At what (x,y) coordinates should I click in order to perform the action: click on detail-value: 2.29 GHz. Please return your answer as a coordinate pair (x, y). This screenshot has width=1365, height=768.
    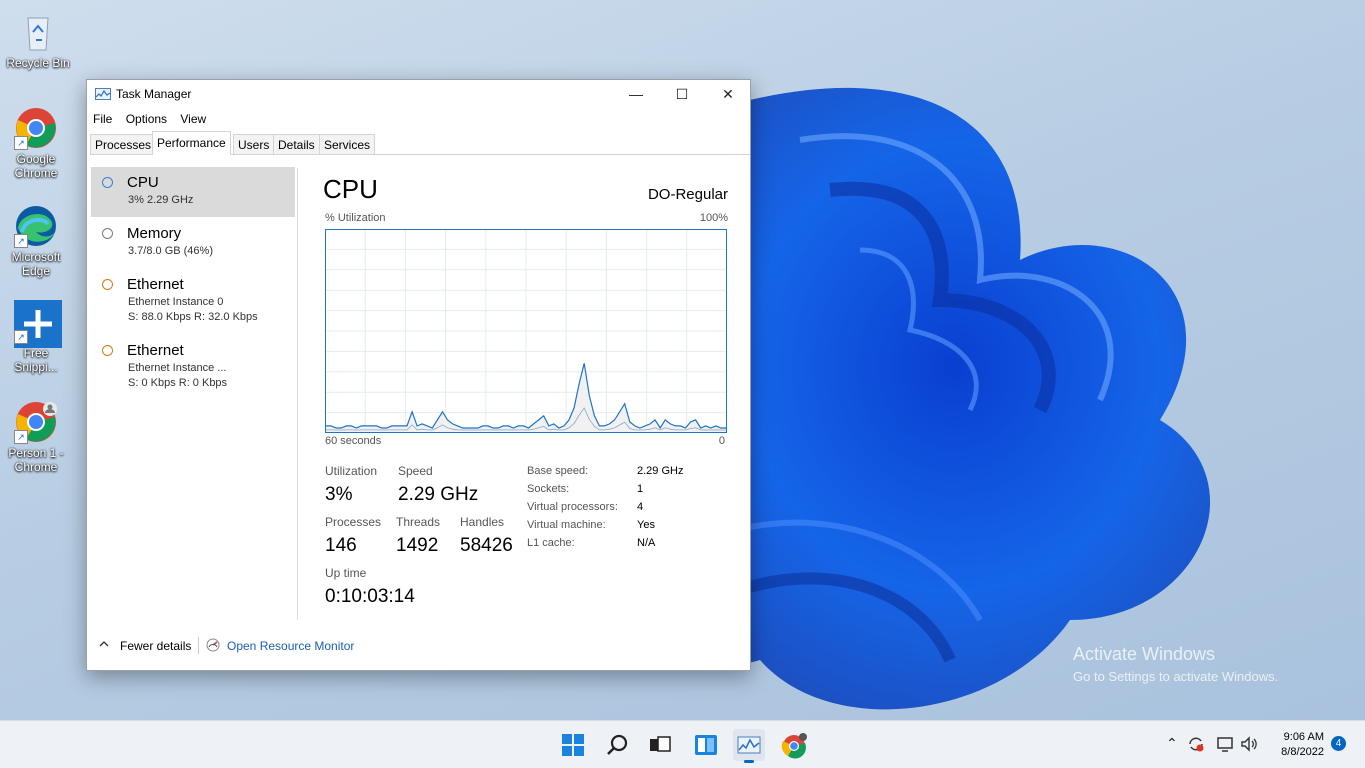
    Looking at the image, I should click on (660, 471).